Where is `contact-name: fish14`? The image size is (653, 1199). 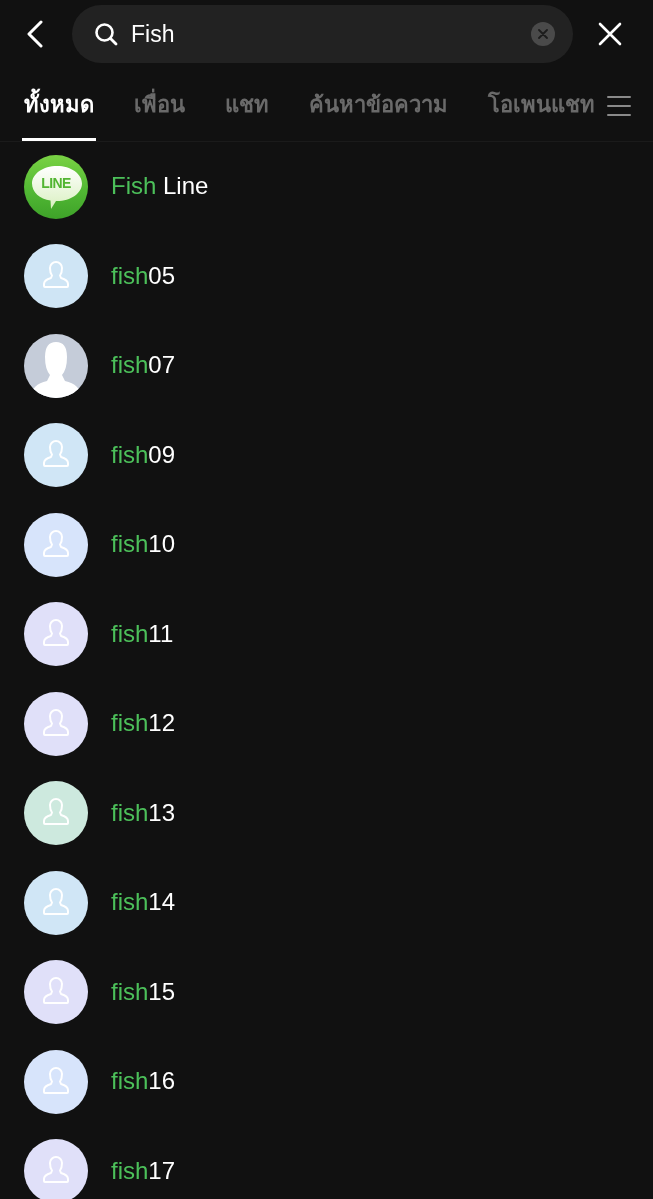 contact-name: fish14 is located at coordinates (143, 903).